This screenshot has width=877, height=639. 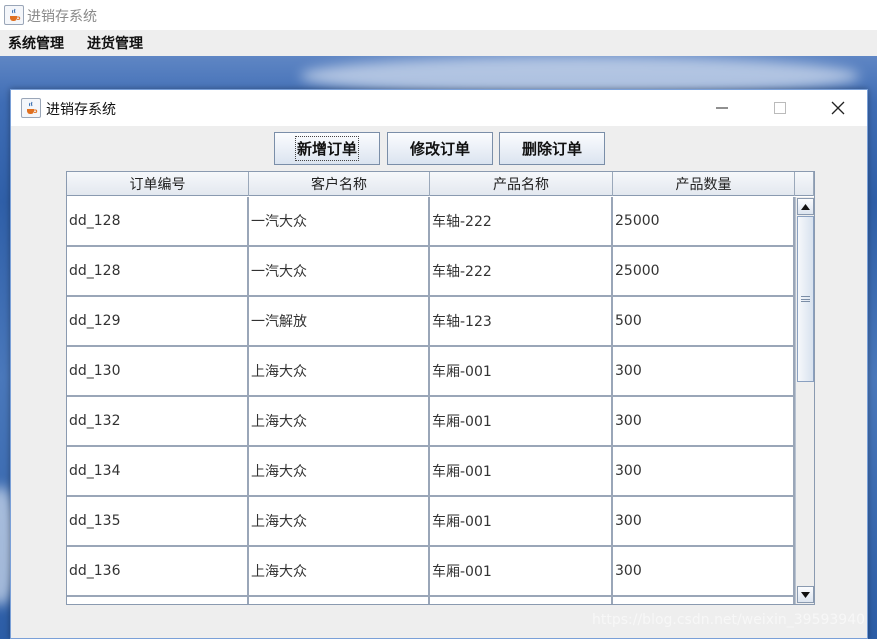 I want to click on cell-product-name, so click(x=521, y=600).